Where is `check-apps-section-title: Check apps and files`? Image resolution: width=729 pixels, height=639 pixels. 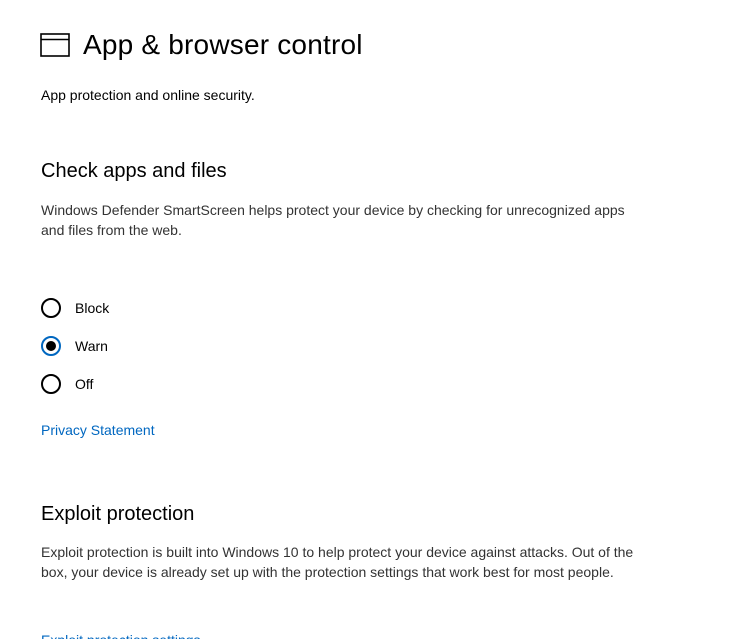
check-apps-section-title: Check apps and files is located at coordinates (134, 171).